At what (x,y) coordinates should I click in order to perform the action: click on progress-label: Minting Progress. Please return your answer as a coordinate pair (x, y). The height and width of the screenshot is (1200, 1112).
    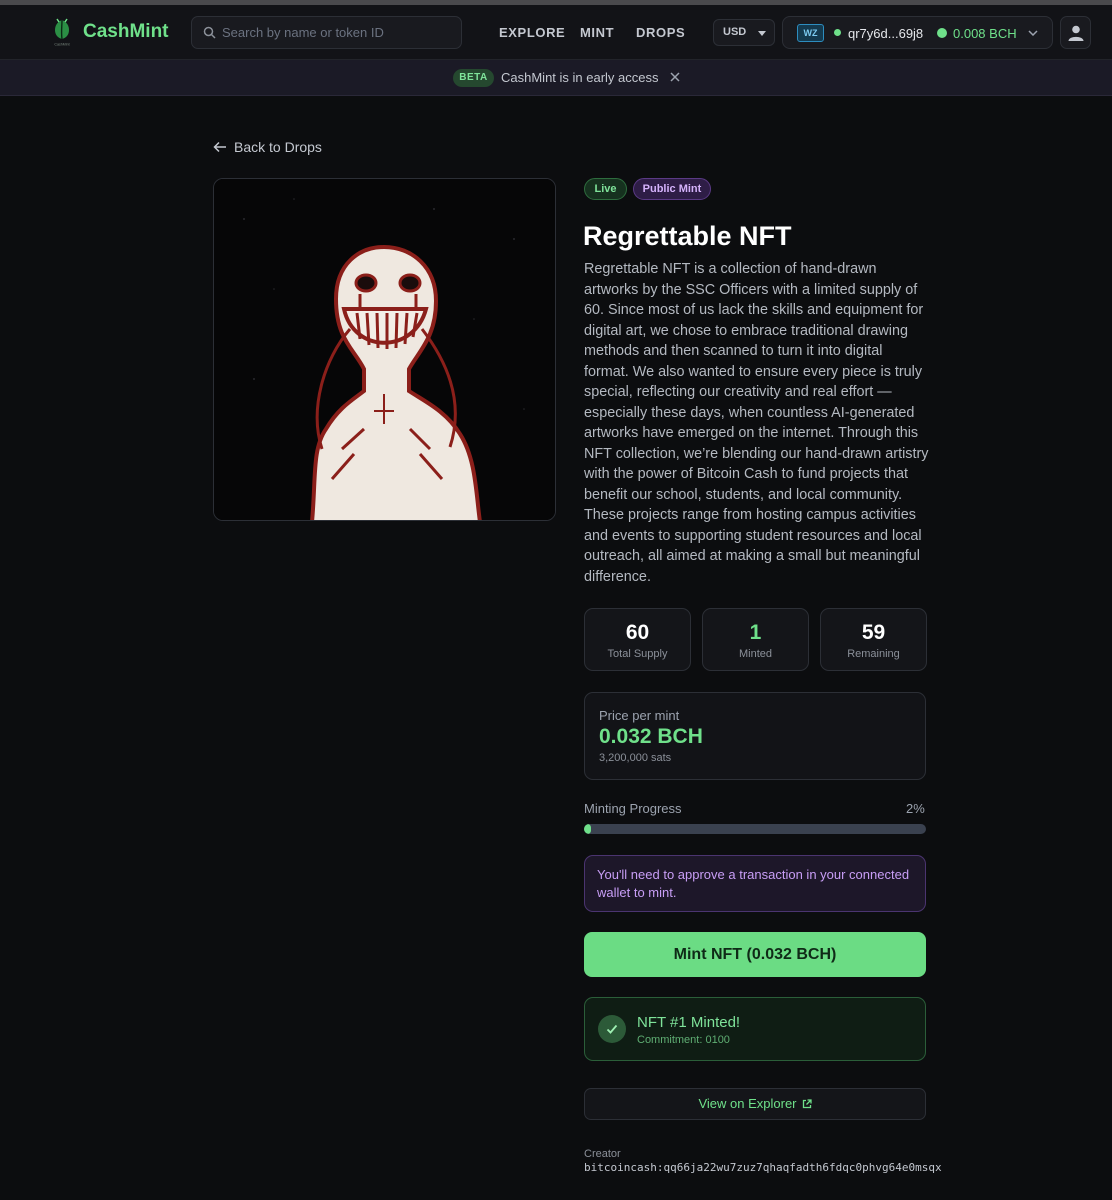
    Looking at the image, I should click on (633, 808).